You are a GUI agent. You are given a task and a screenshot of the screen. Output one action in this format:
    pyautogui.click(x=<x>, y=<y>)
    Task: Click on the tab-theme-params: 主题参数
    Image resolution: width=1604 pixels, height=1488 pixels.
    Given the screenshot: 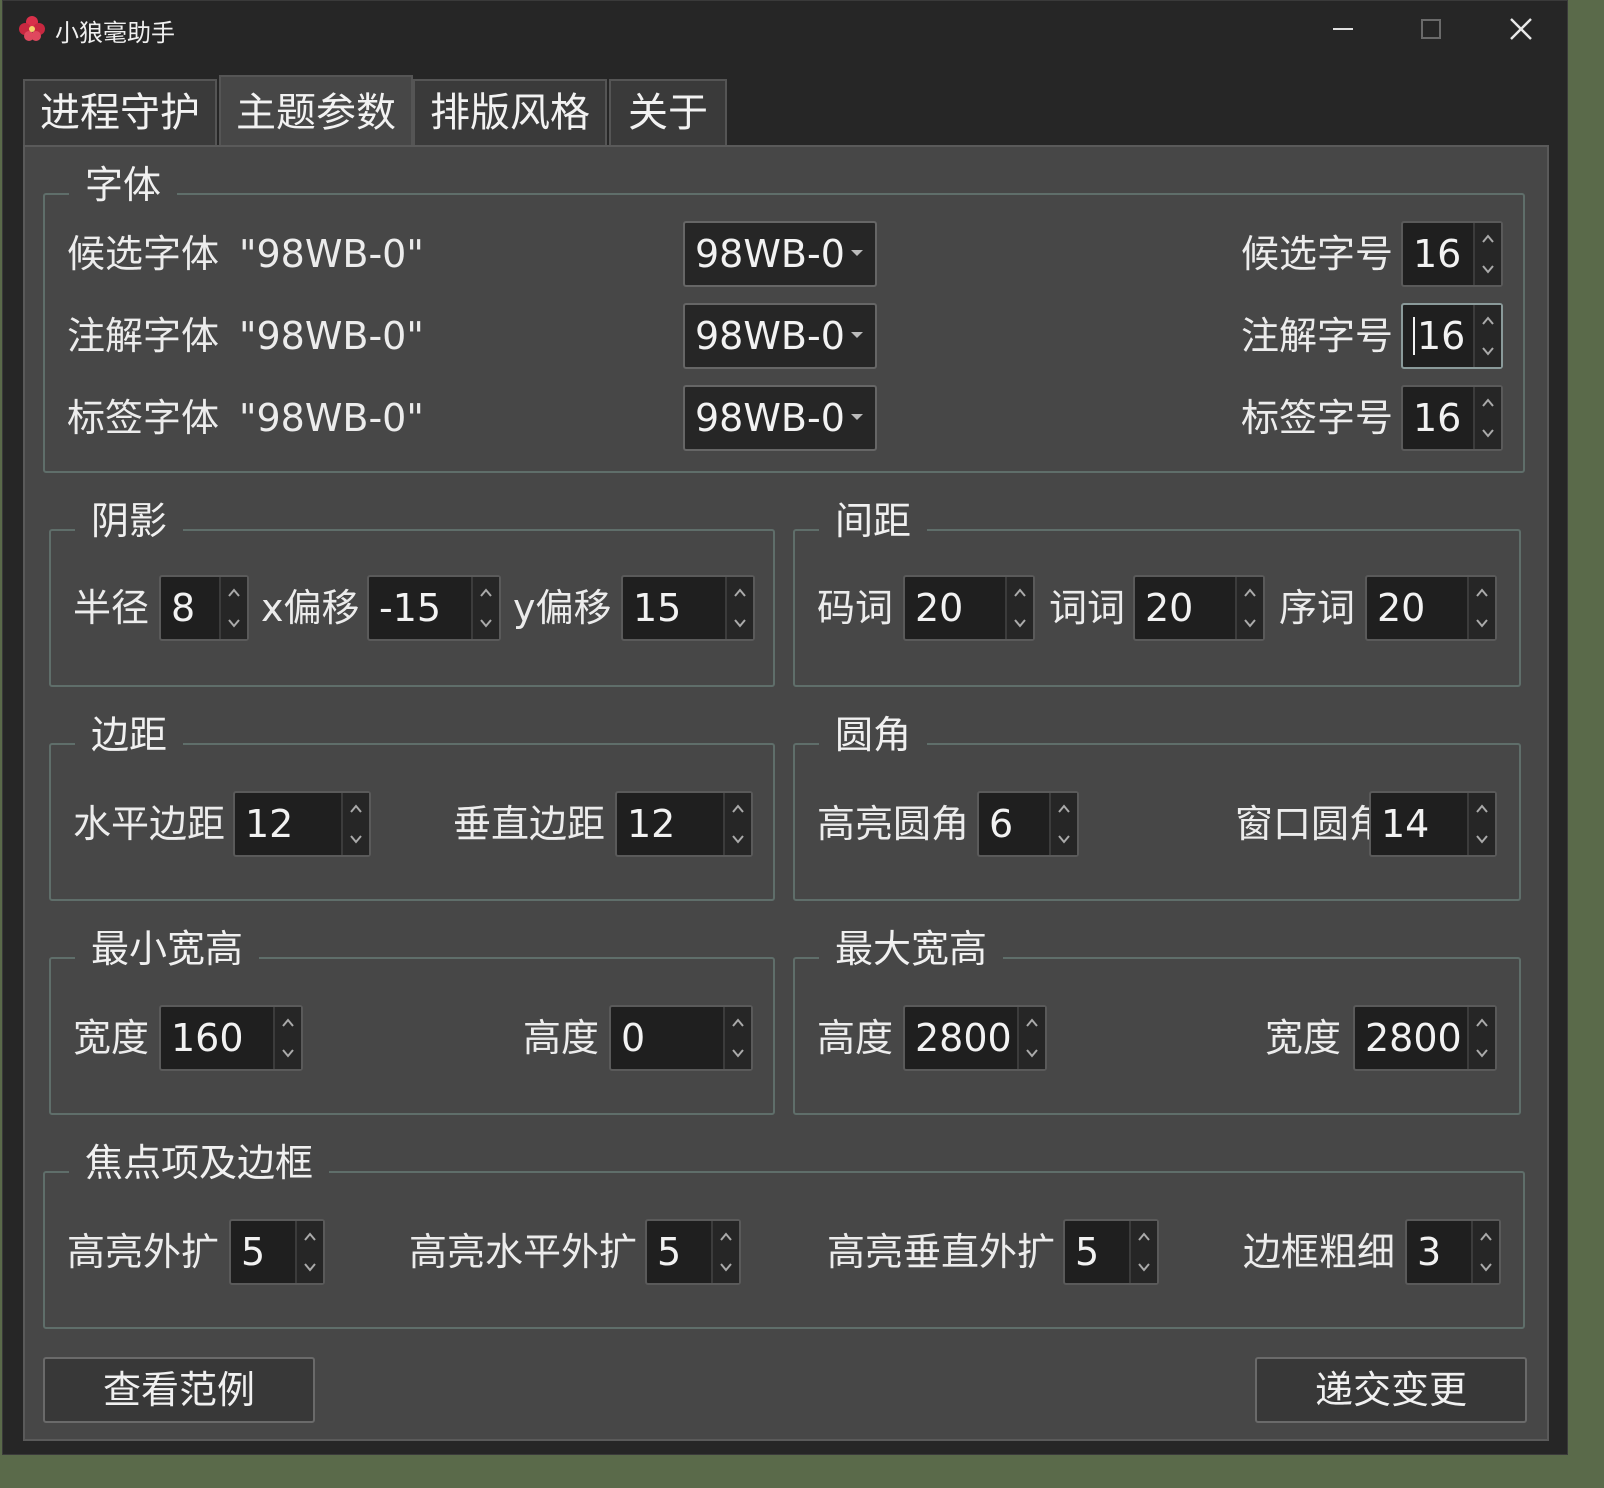 What is the action you would take?
    pyautogui.click(x=316, y=111)
    